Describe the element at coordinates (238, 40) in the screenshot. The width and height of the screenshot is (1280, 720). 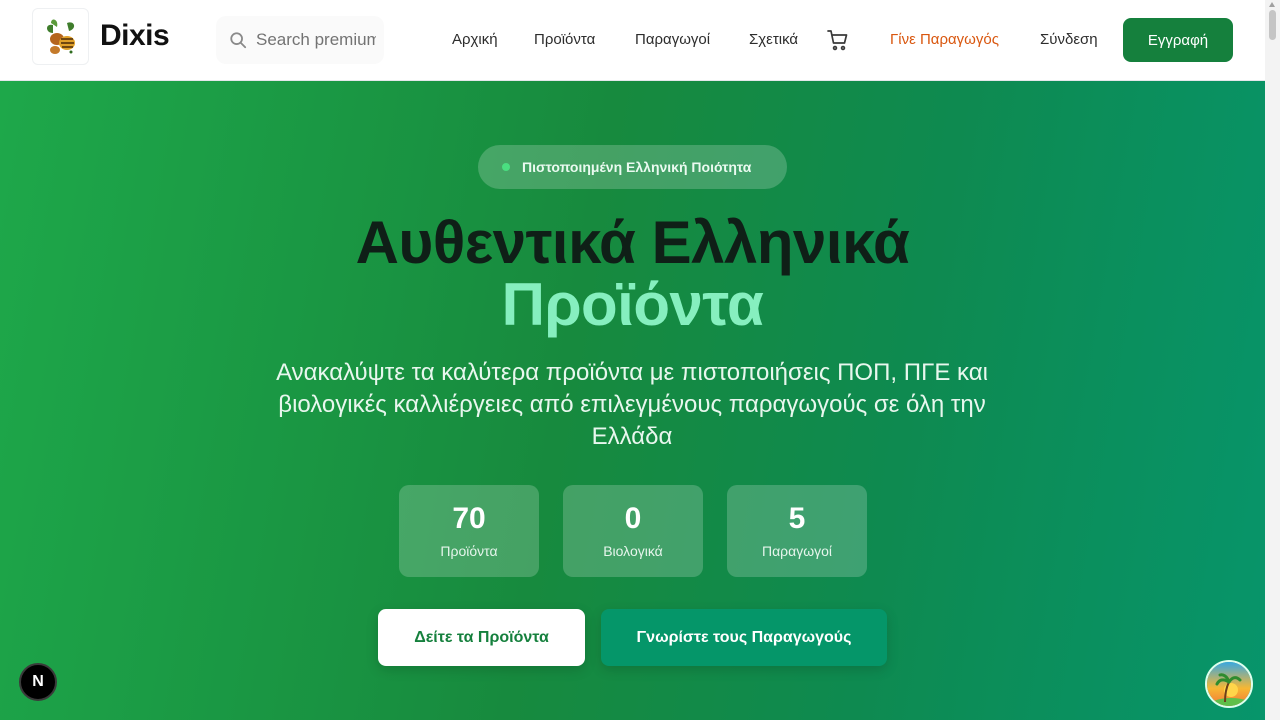
I see `search-icon` at that location.